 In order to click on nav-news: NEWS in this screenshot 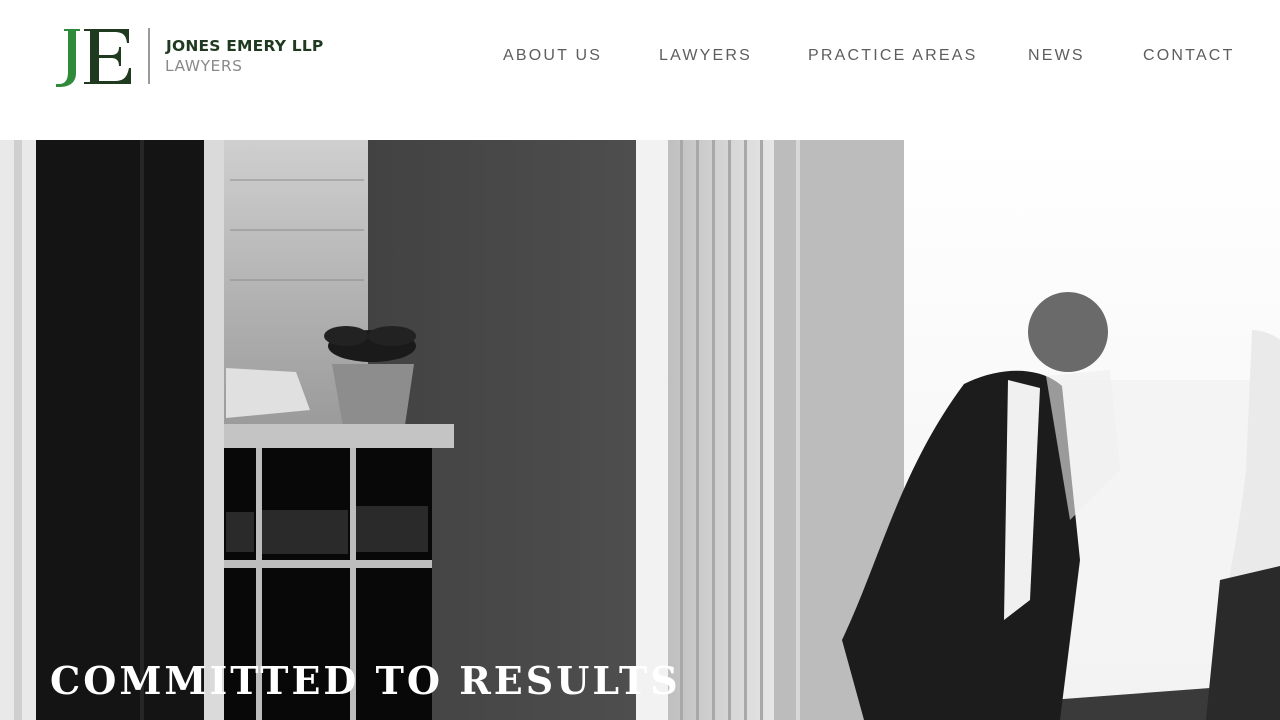, I will do `click(1056, 56)`.